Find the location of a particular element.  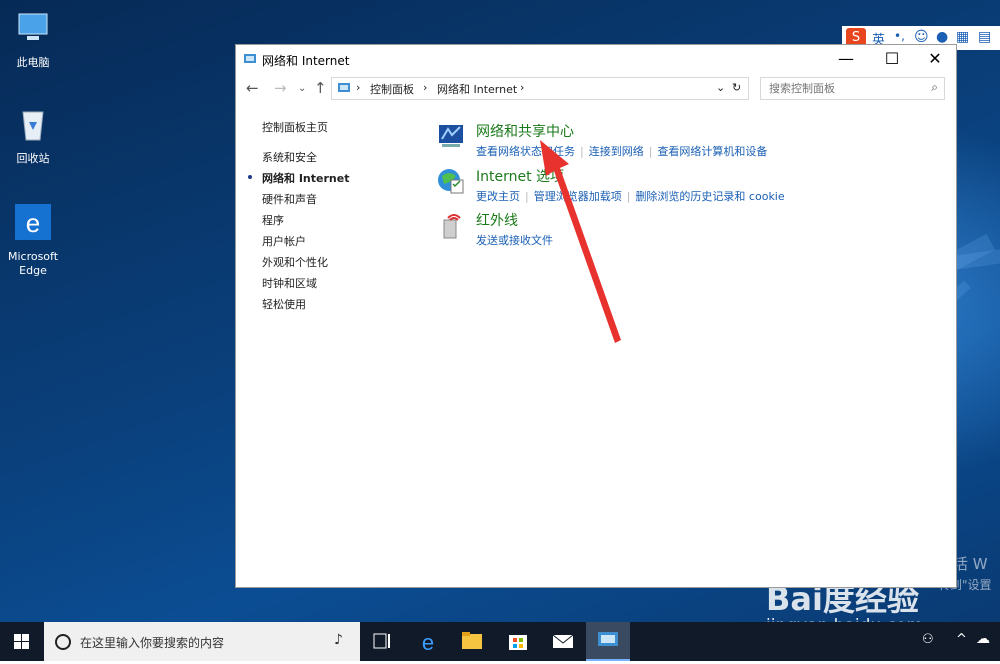

taskbar-search-box: 在这里输入你要搜索的内容 ♪ is located at coordinates (202, 641).